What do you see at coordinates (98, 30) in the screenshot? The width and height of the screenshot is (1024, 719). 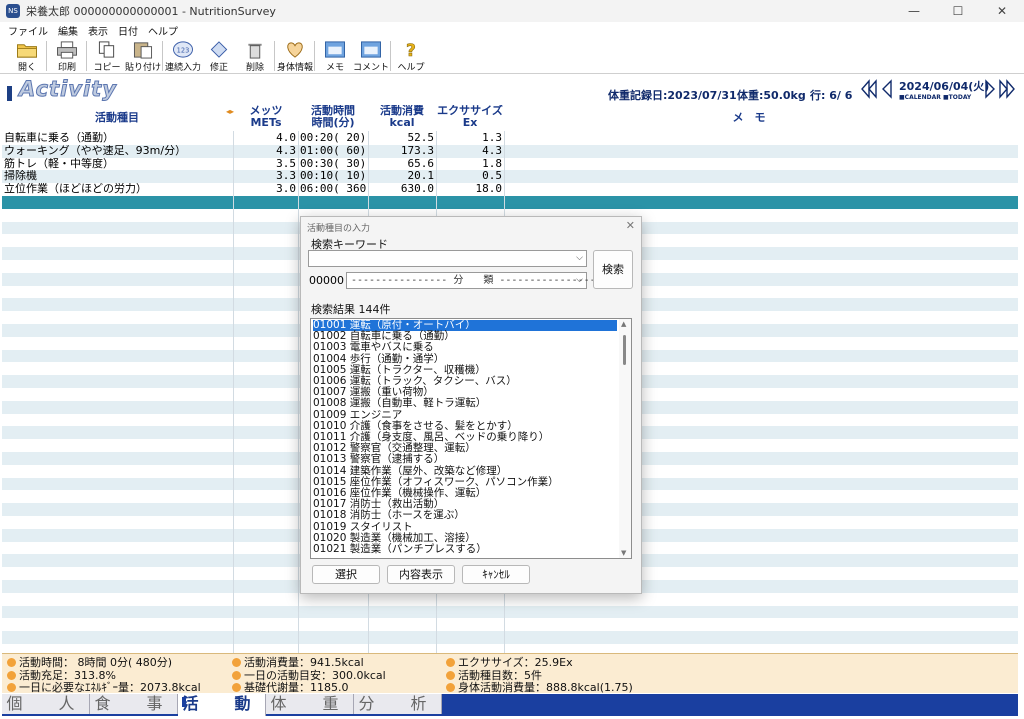 I see `menu-view: 表示` at bounding box center [98, 30].